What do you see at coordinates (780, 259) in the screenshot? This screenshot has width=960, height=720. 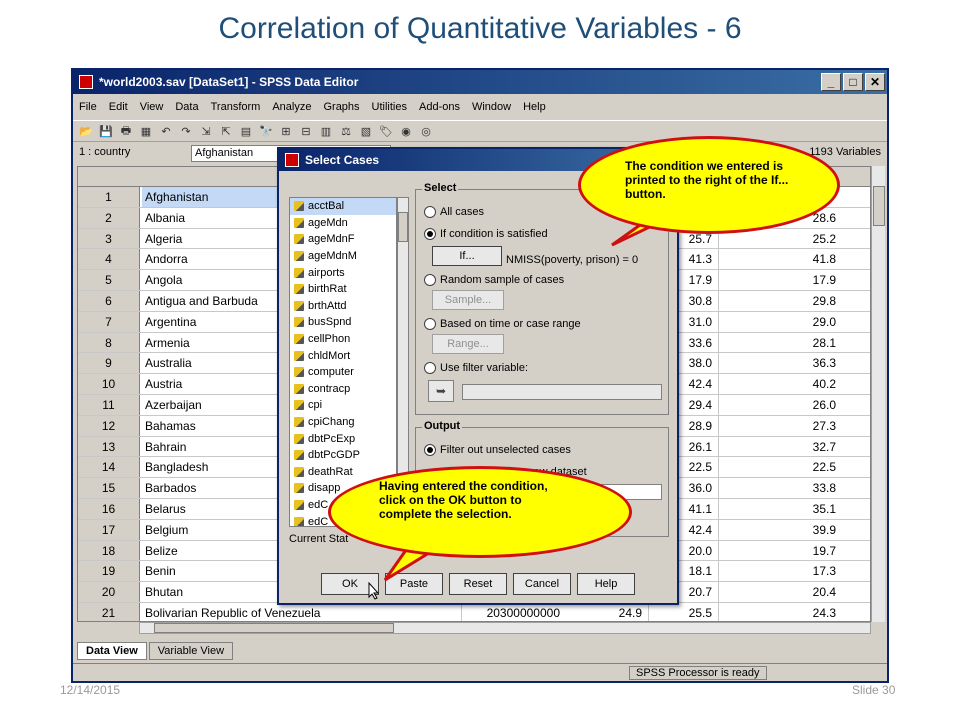 I see `value-cell: 41.8` at bounding box center [780, 259].